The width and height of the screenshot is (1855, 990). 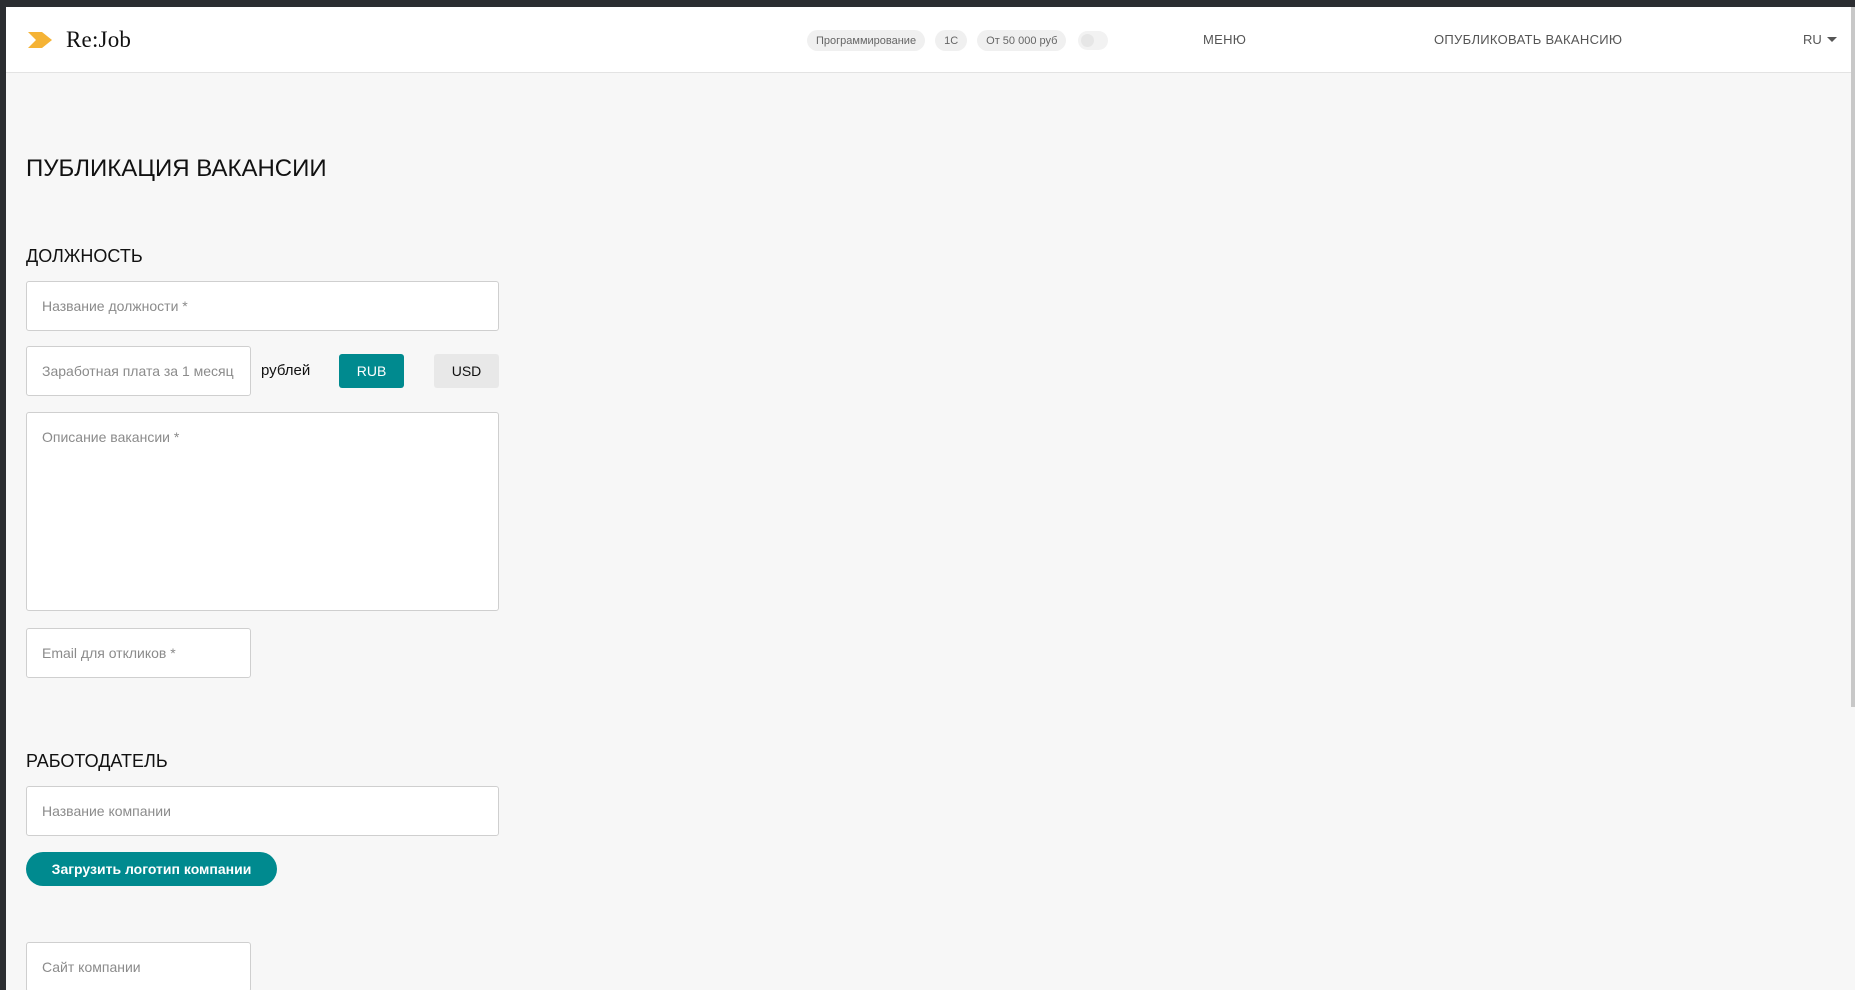 I want to click on nav-publish-vacancy-link: ОПУБЛИКОВАТЬ ВАКАНСИЮ, so click(x=1528, y=39).